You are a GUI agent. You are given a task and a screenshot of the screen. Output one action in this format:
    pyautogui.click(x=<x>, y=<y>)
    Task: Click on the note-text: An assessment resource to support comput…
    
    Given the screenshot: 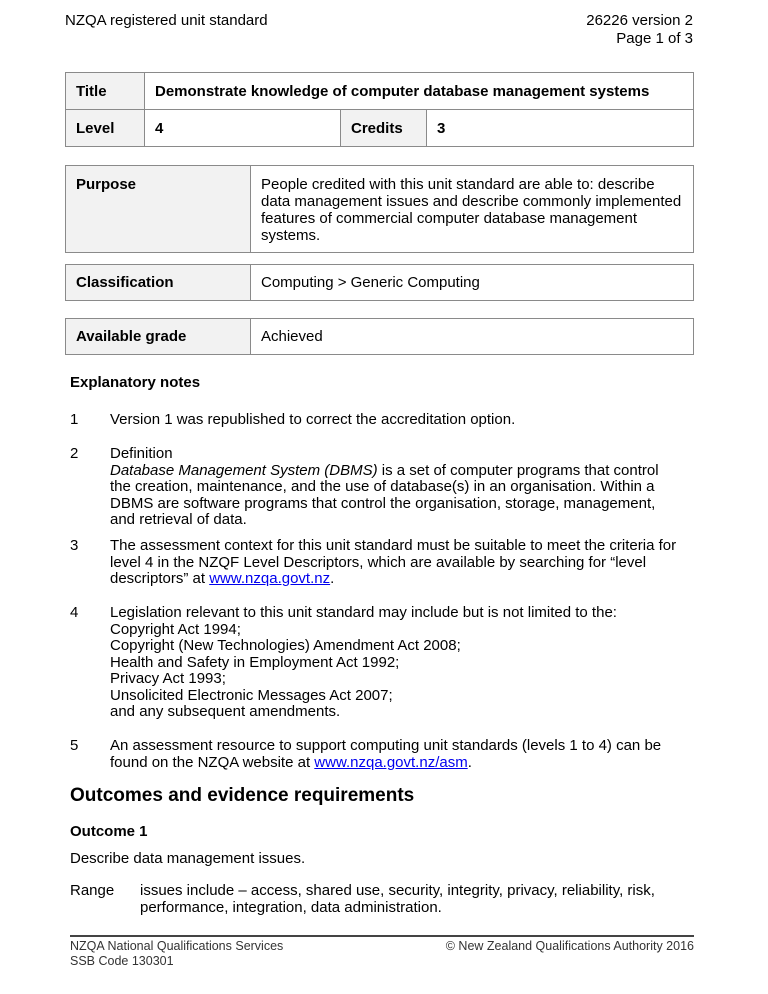 What is the action you would take?
    pyautogui.click(x=386, y=745)
    